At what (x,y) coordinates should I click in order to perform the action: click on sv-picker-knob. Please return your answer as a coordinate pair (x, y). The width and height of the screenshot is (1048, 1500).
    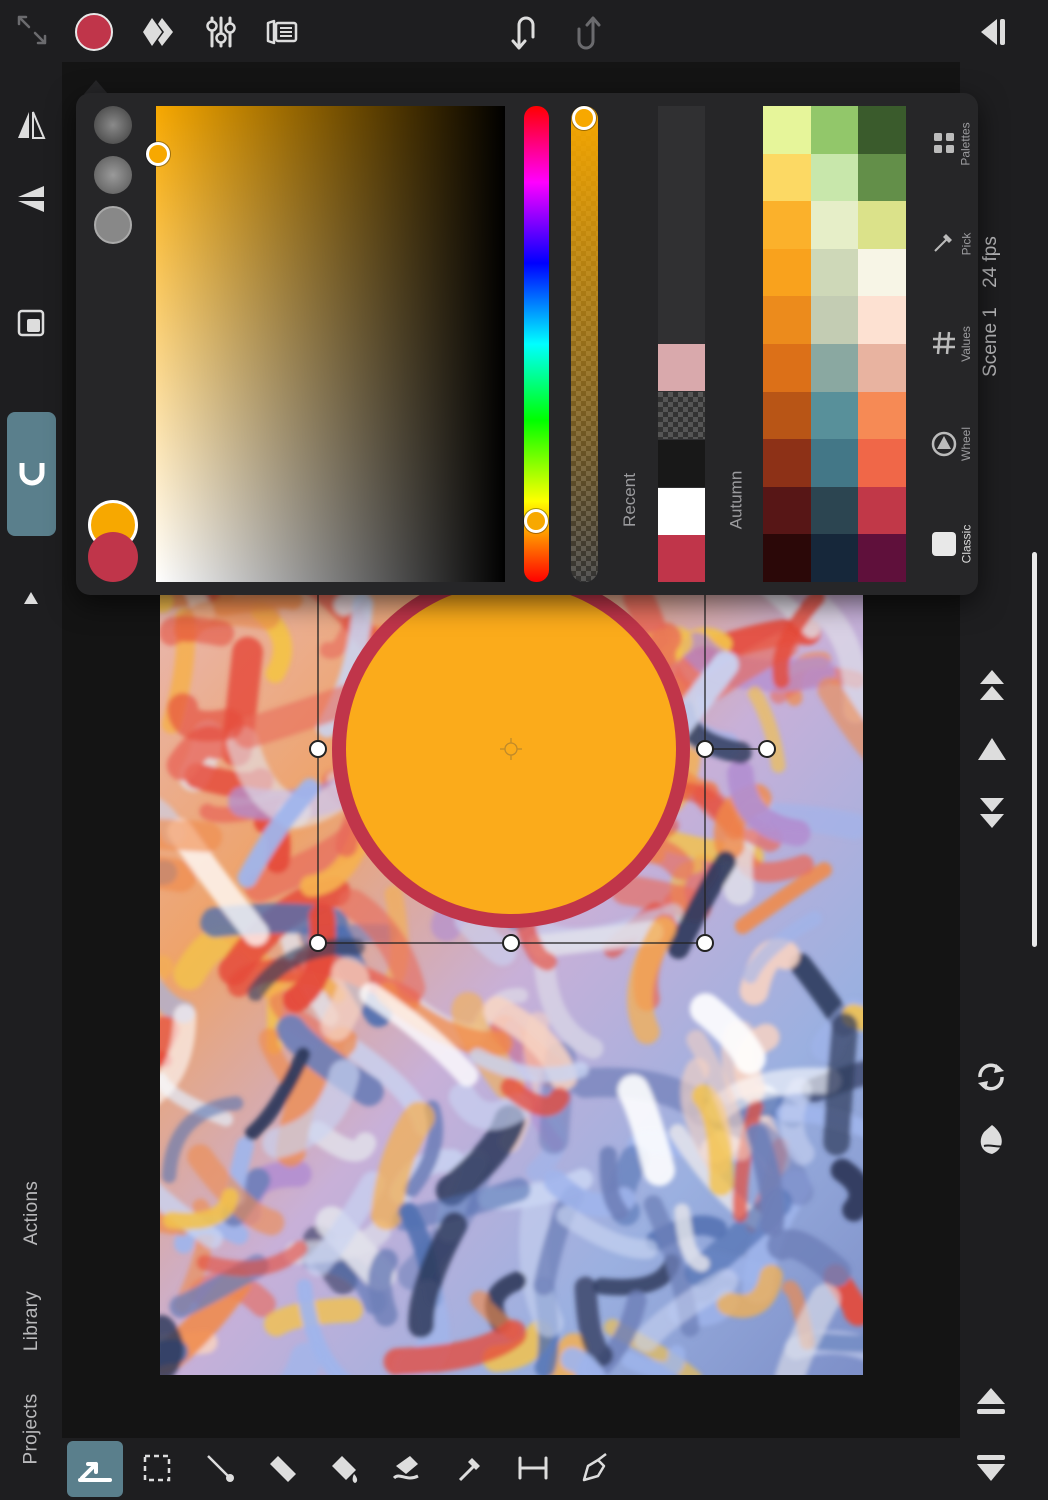
    Looking at the image, I should click on (158, 154).